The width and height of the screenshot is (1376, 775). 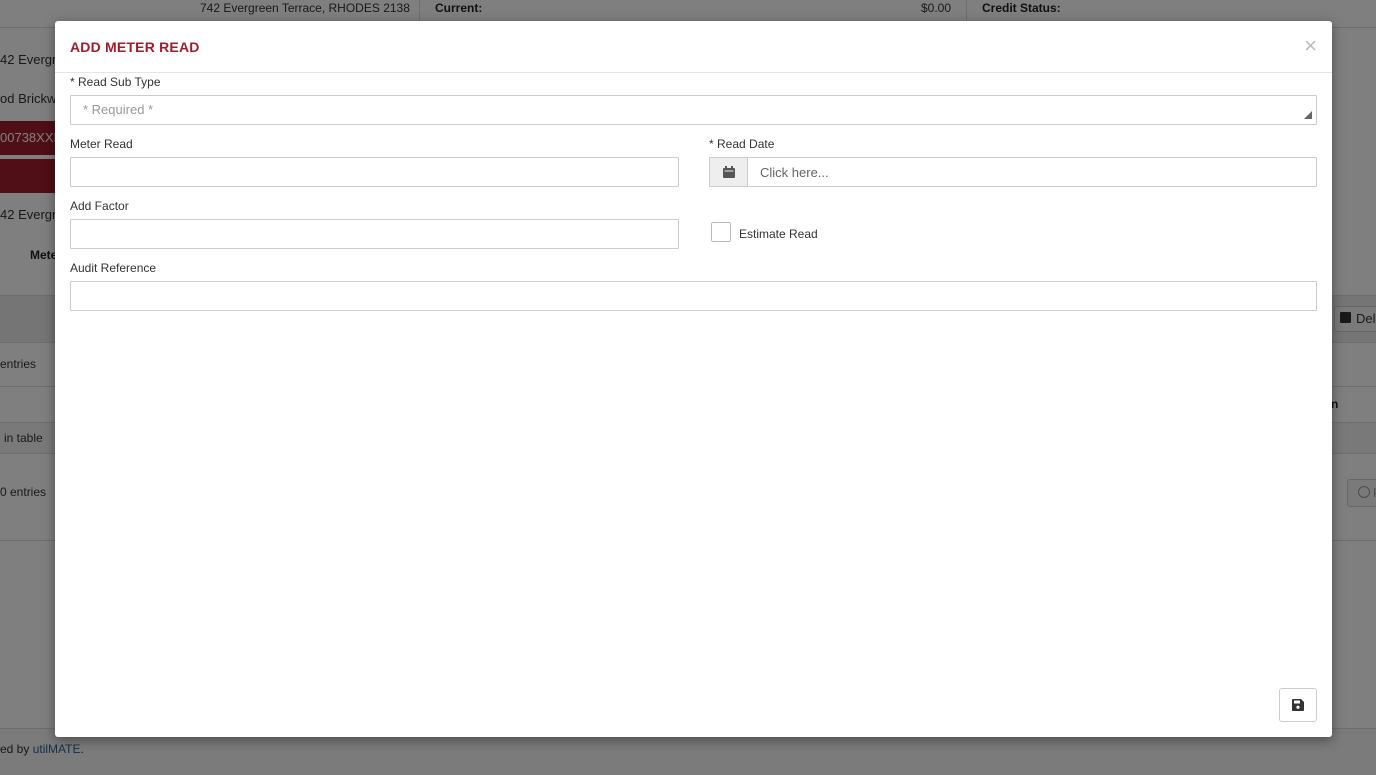 I want to click on dropdown-arrow-icon, so click(x=1308, y=115).